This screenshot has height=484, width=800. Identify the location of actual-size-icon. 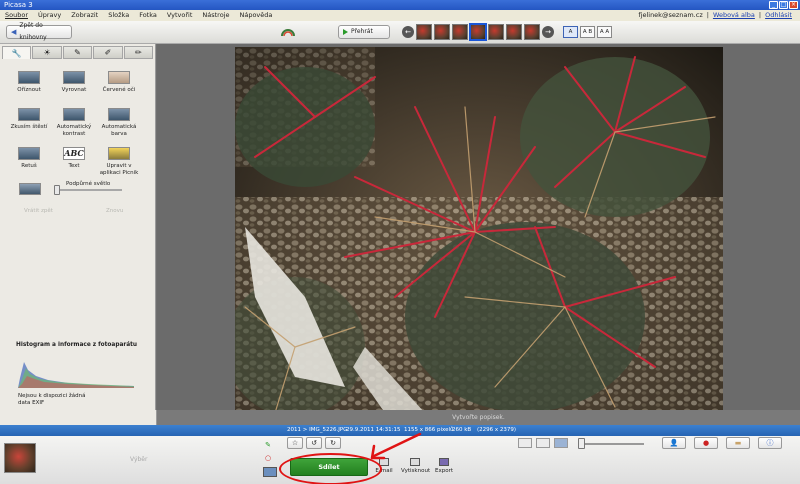
(543, 443).